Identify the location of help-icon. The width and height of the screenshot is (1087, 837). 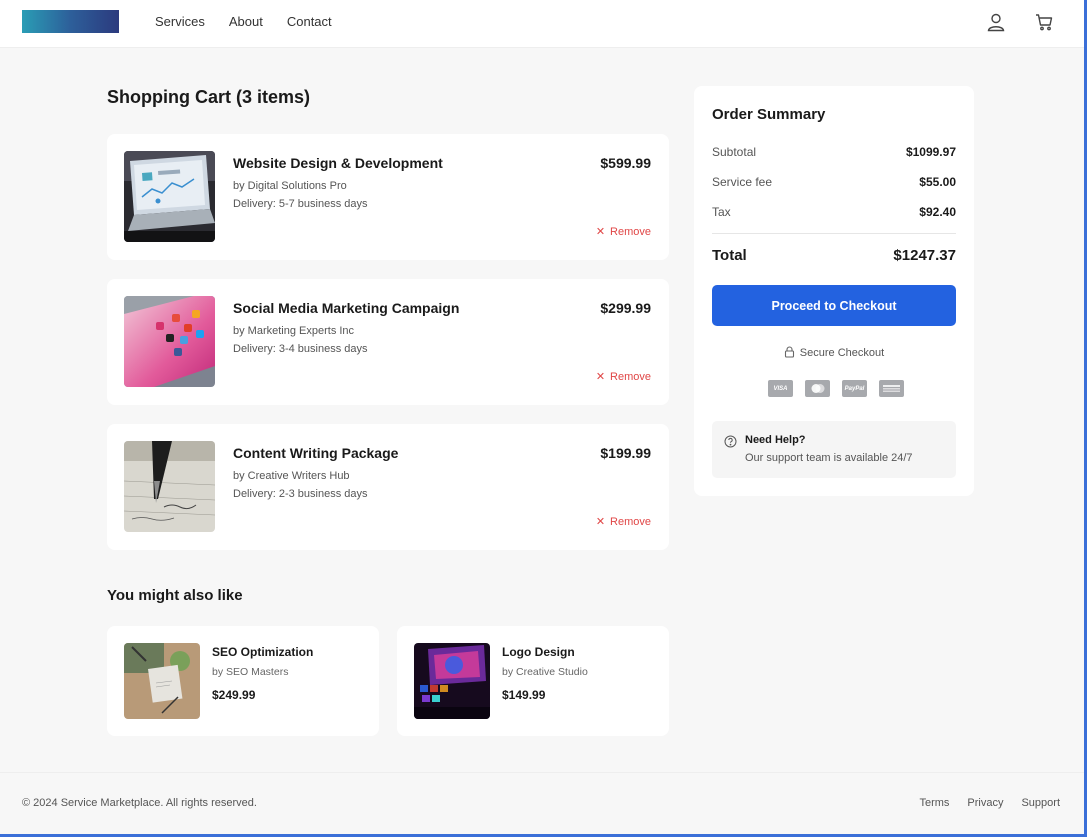
(730, 441).